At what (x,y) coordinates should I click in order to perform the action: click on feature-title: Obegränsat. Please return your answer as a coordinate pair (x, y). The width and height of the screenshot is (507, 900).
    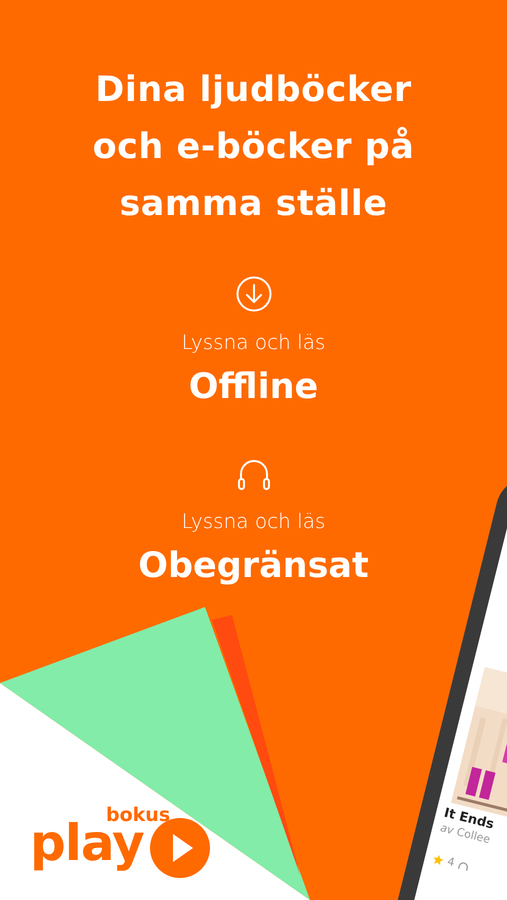
    Looking at the image, I should click on (253, 566).